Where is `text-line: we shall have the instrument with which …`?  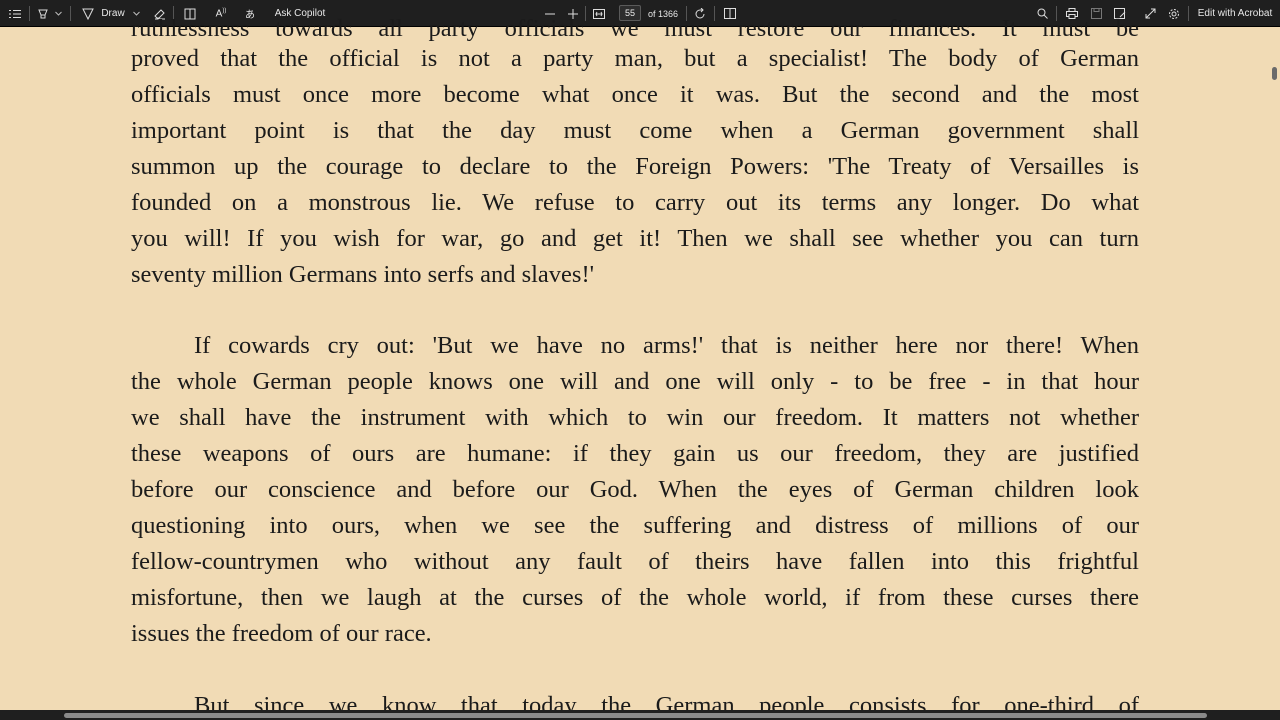
text-line: we shall have the instrument with which … is located at coordinates (635, 417).